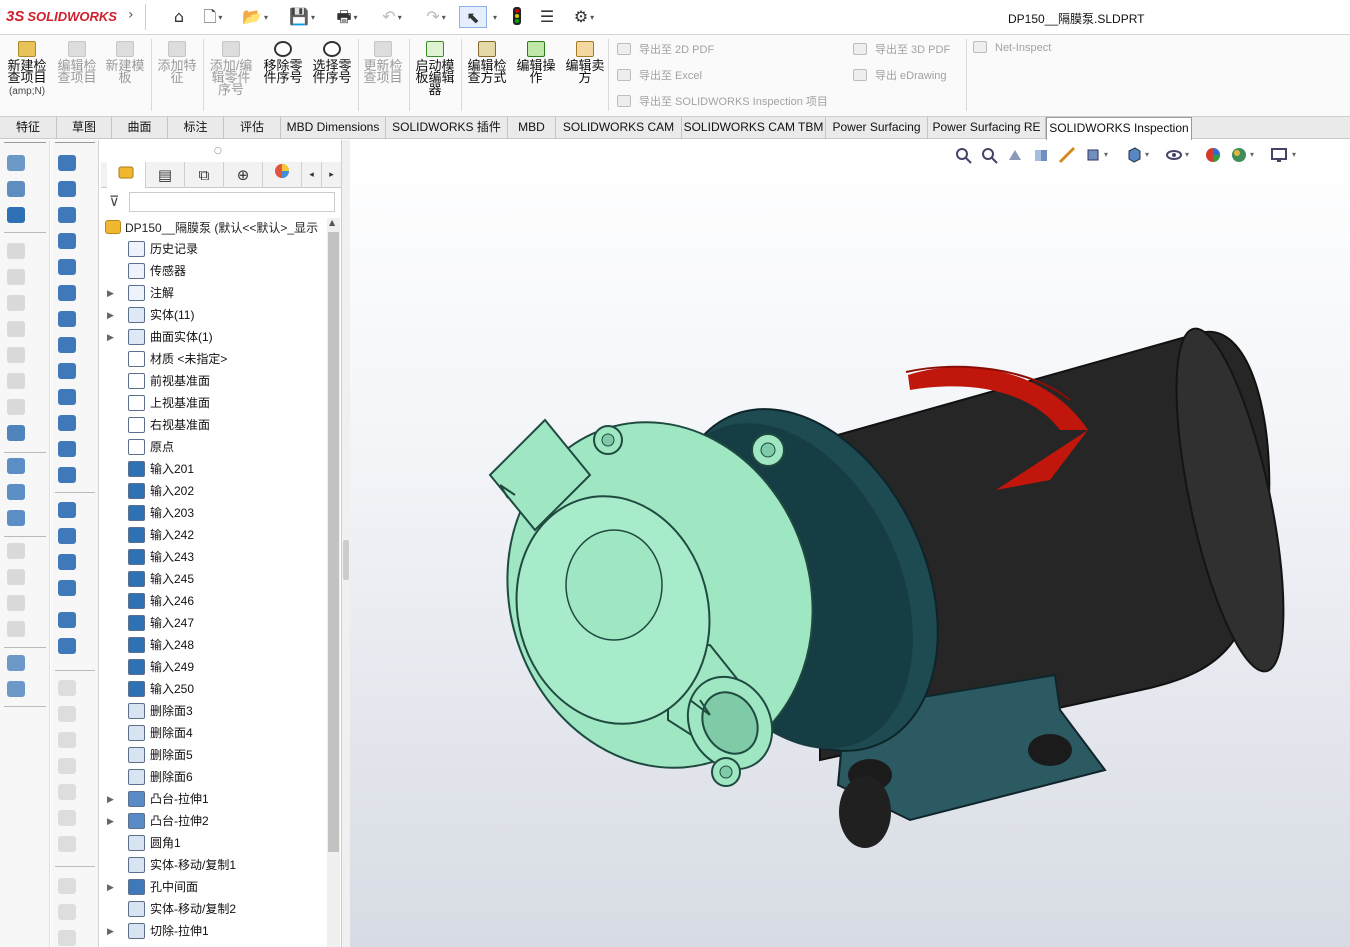 Image resolution: width=1350 pixels, height=947 pixels. Describe the element at coordinates (131, 15) in the screenshot. I see `menu-expand-icon: ›` at that location.